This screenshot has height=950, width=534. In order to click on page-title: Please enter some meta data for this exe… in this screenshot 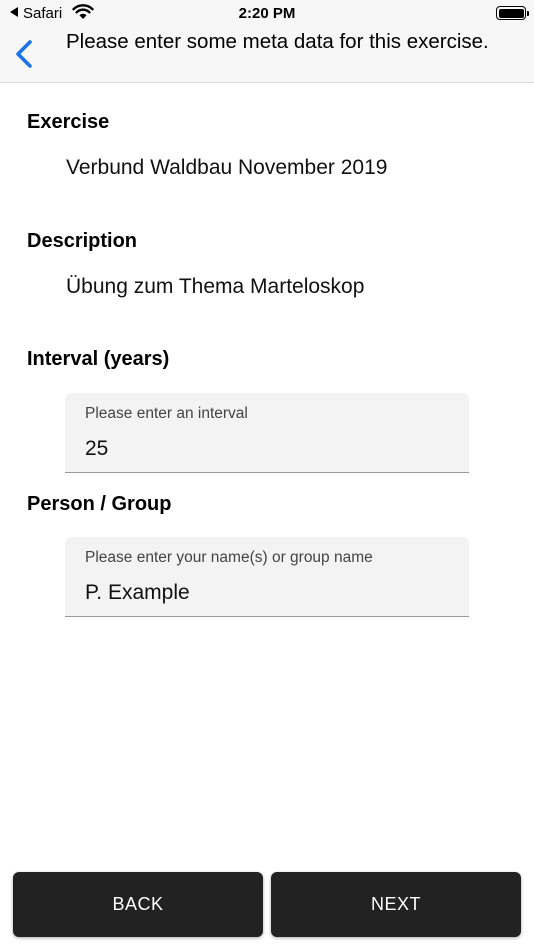, I will do `click(277, 41)`.